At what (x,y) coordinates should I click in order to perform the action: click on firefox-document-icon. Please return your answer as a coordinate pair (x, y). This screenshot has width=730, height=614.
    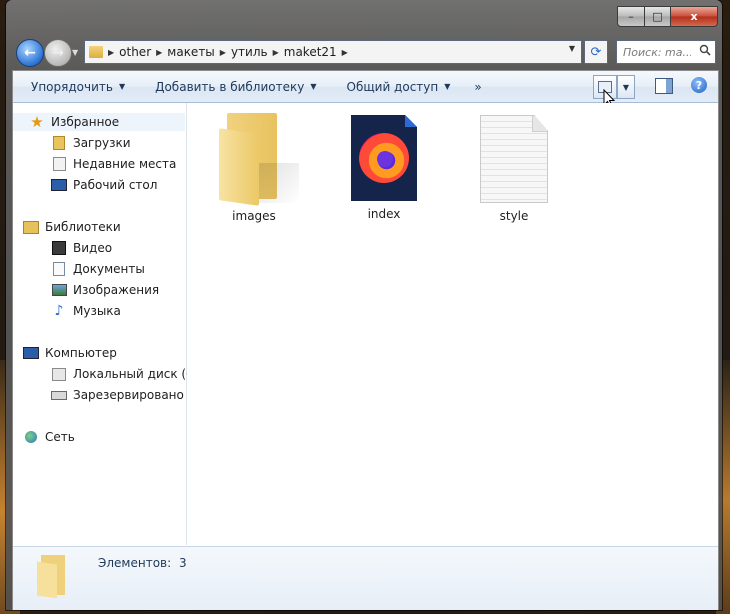
    Looking at the image, I should click on (384, 158).